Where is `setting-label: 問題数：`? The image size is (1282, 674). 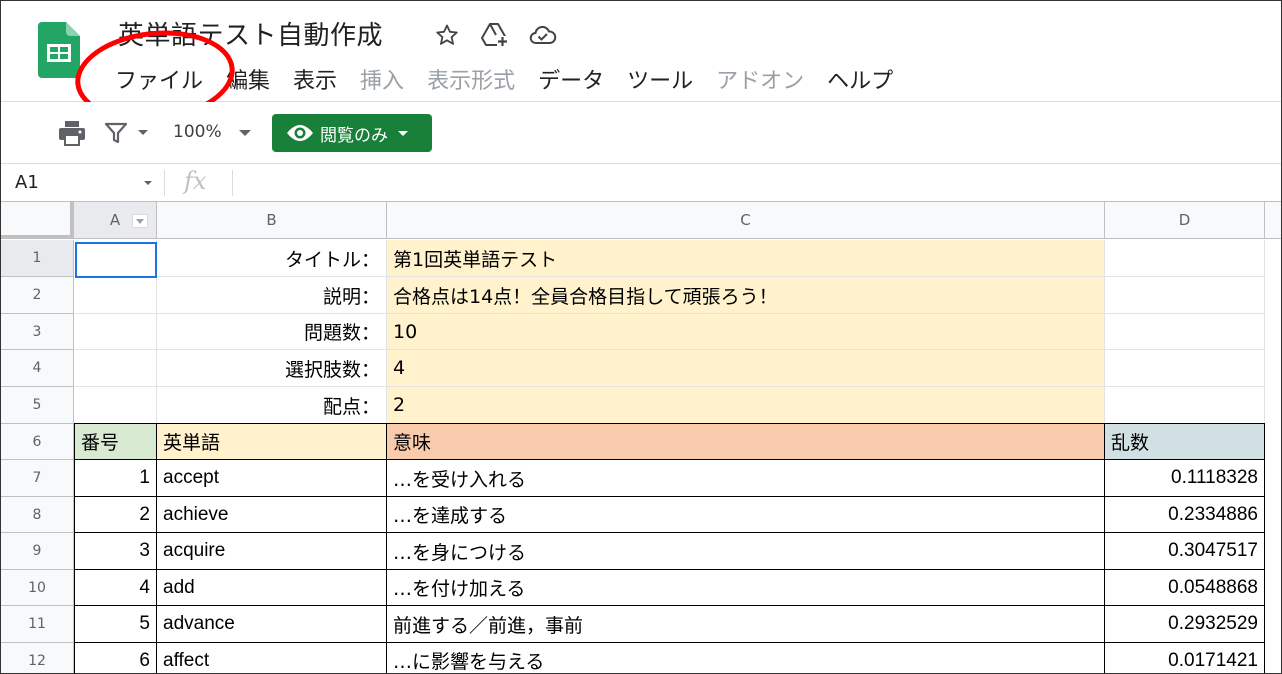
setting-label: 問題数： is located at coordinates (272, 332).